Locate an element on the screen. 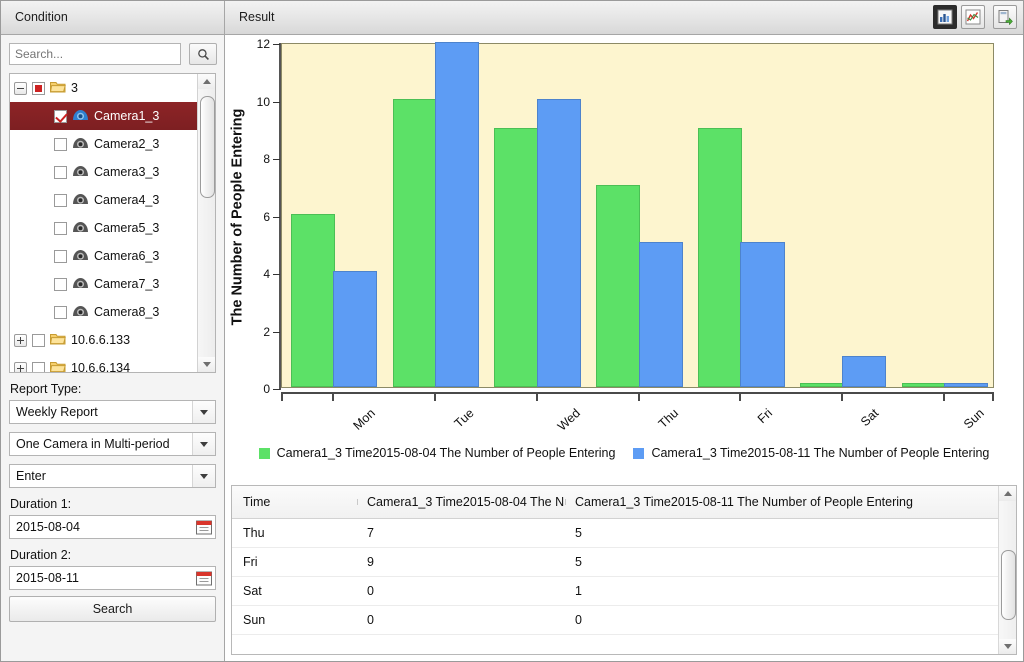  tree-node-Camera4_3: Camera4_3 is located at coordinates (104, 200).